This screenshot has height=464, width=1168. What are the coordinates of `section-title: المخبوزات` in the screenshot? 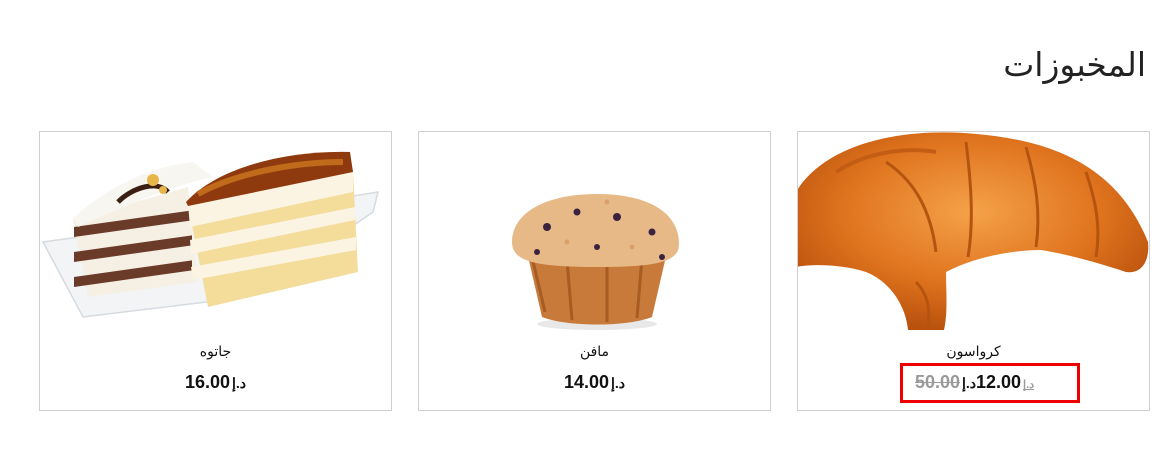 It's located at (1074, 64).